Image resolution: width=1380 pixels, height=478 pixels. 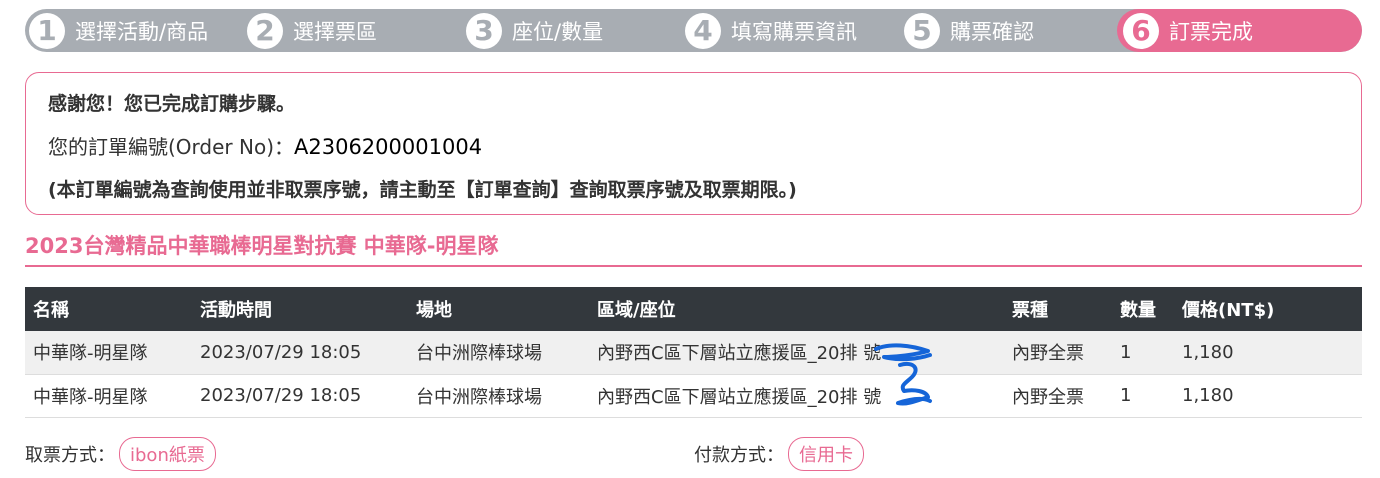 What do you see at coordinates (826, 454) in the screenshot?
I see `payment-method-value: 信用卡` at bounding box center [826, 454].